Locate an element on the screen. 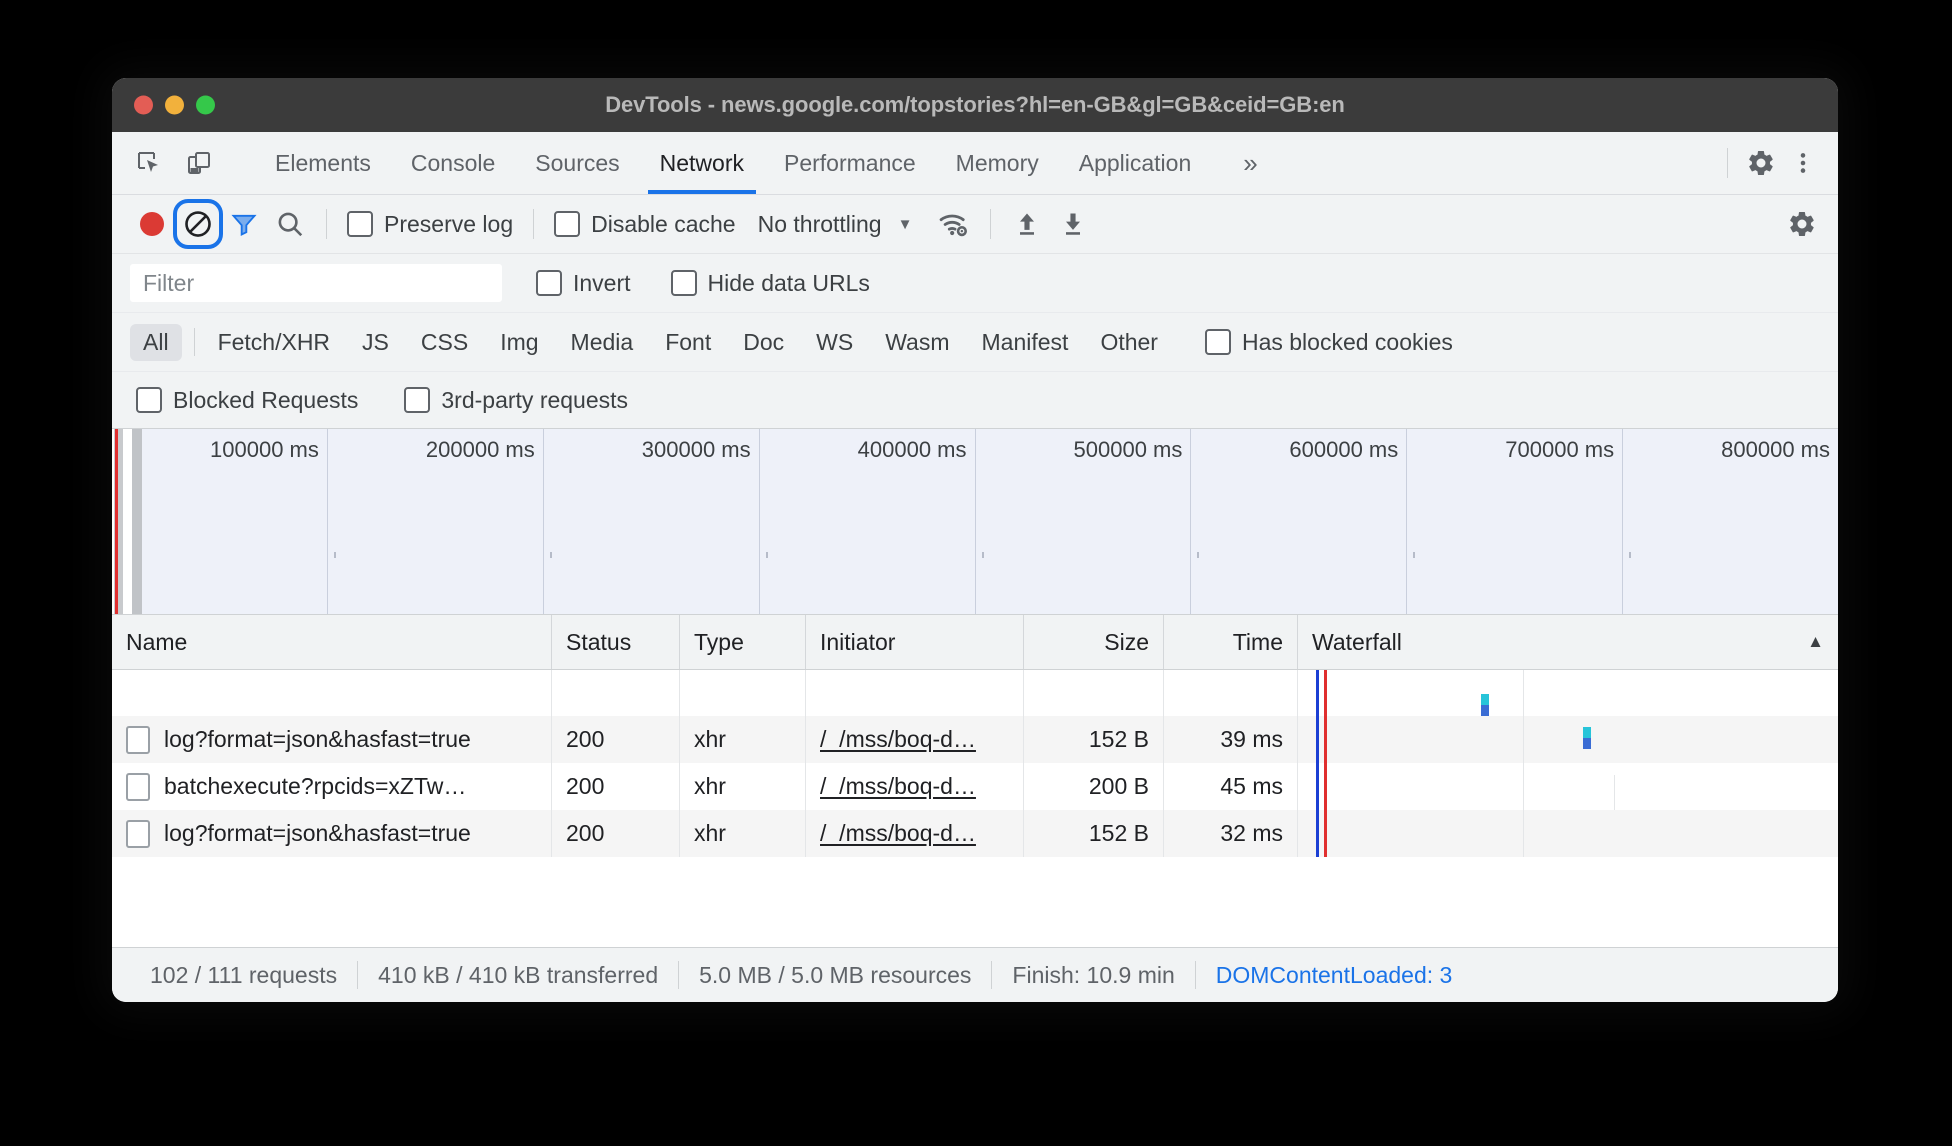 This screenshot has width=1952, height=1146. invert-checkbox: Invert is located at coordinates (583, 283).